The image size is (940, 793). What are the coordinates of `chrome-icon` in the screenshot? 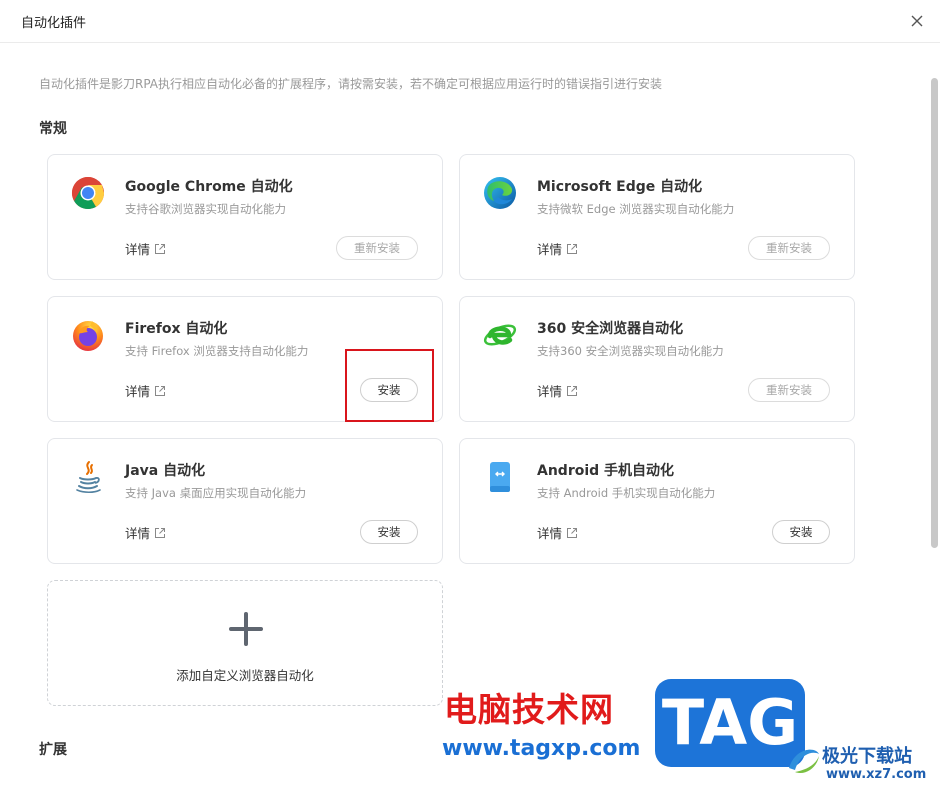 It's located at (88, 193).